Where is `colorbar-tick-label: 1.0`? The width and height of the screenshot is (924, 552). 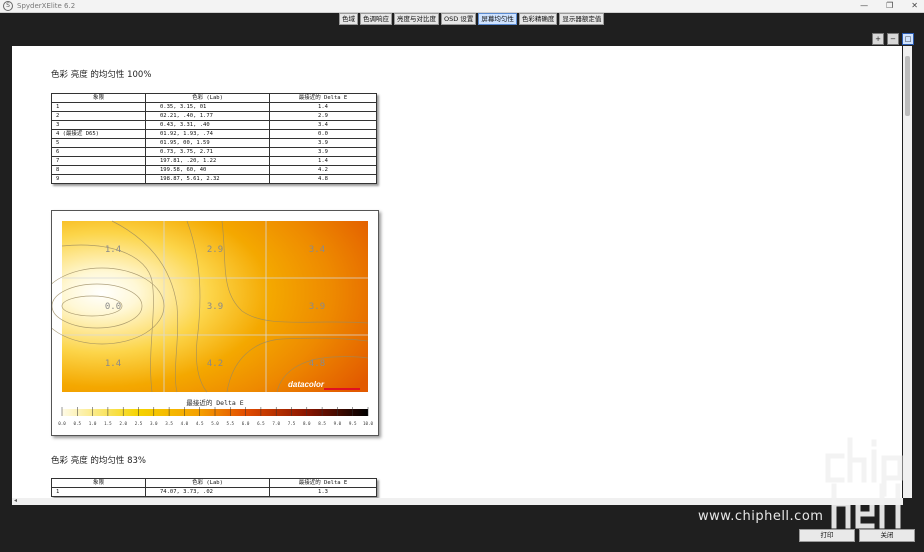
colorbar-tick-label: 1.0 is located at coordinates (93, 423).